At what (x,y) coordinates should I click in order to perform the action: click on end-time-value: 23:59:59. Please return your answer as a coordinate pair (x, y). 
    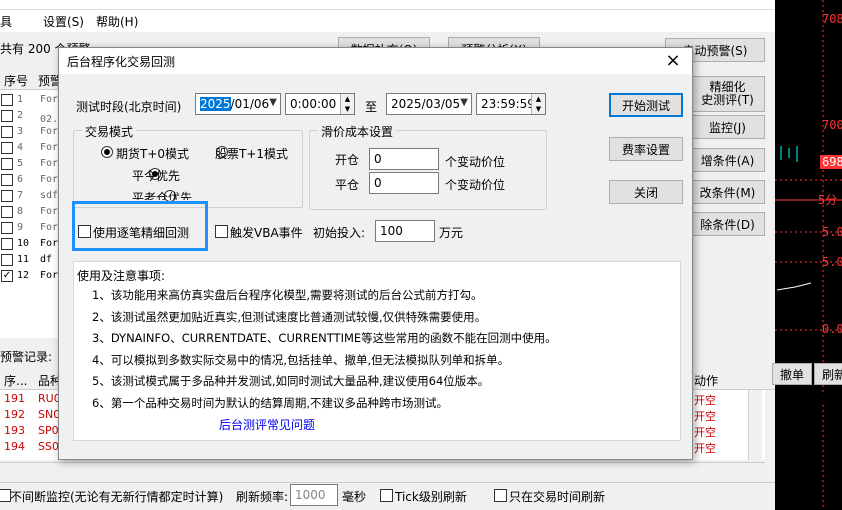
    Looking at the image, I should click on (508, 104).